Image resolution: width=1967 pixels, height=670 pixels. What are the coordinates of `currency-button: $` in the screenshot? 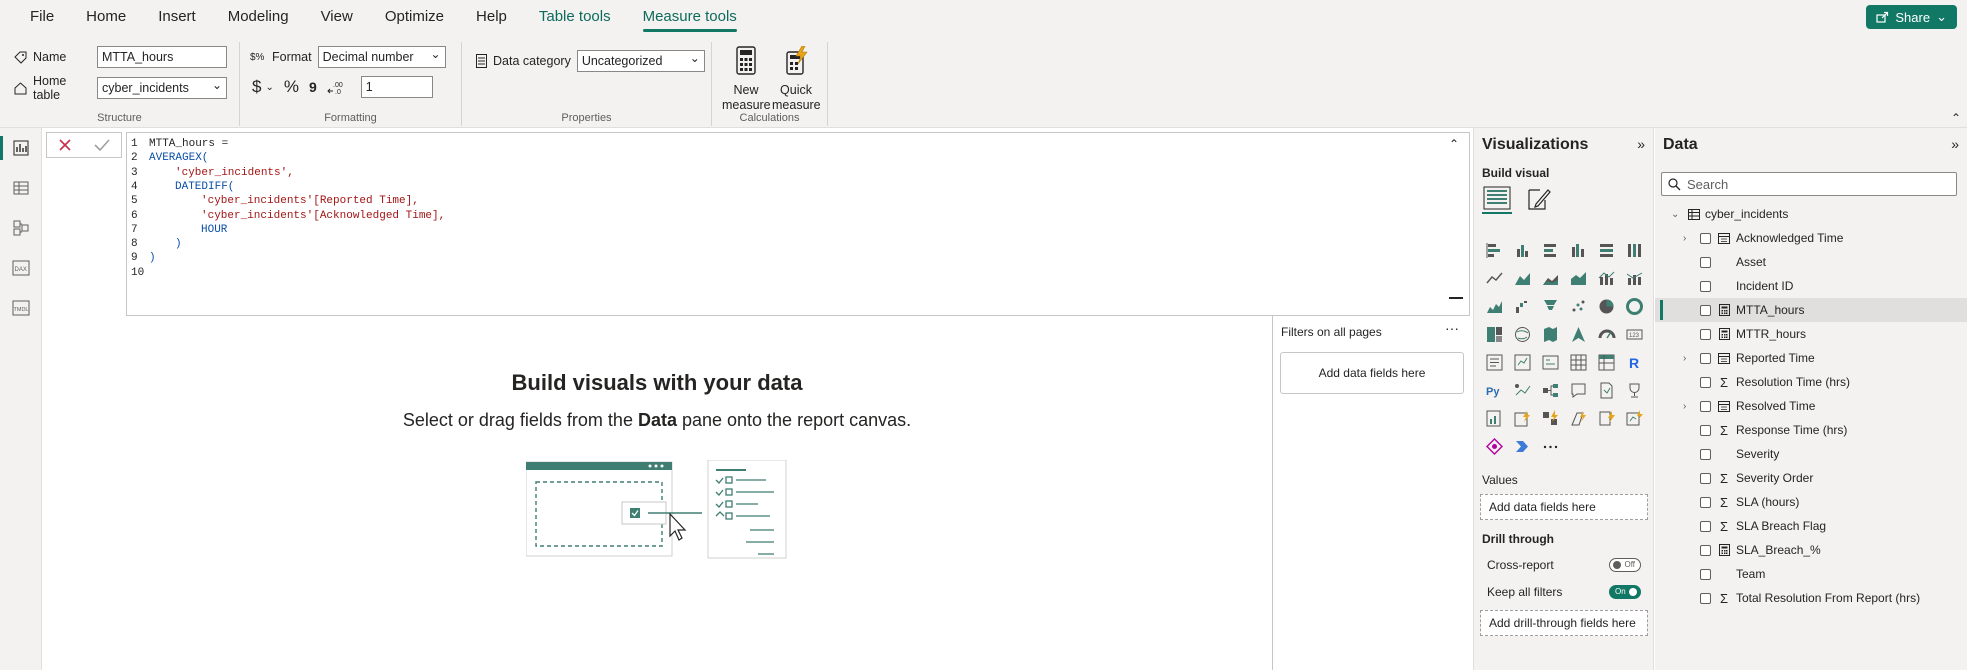 It's located at (256, 87).